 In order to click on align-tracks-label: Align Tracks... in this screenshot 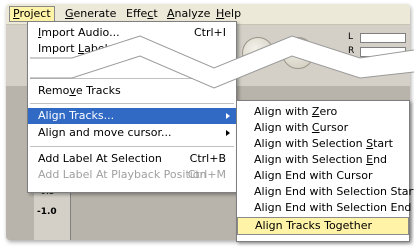, I will do `click(76, 115)`.